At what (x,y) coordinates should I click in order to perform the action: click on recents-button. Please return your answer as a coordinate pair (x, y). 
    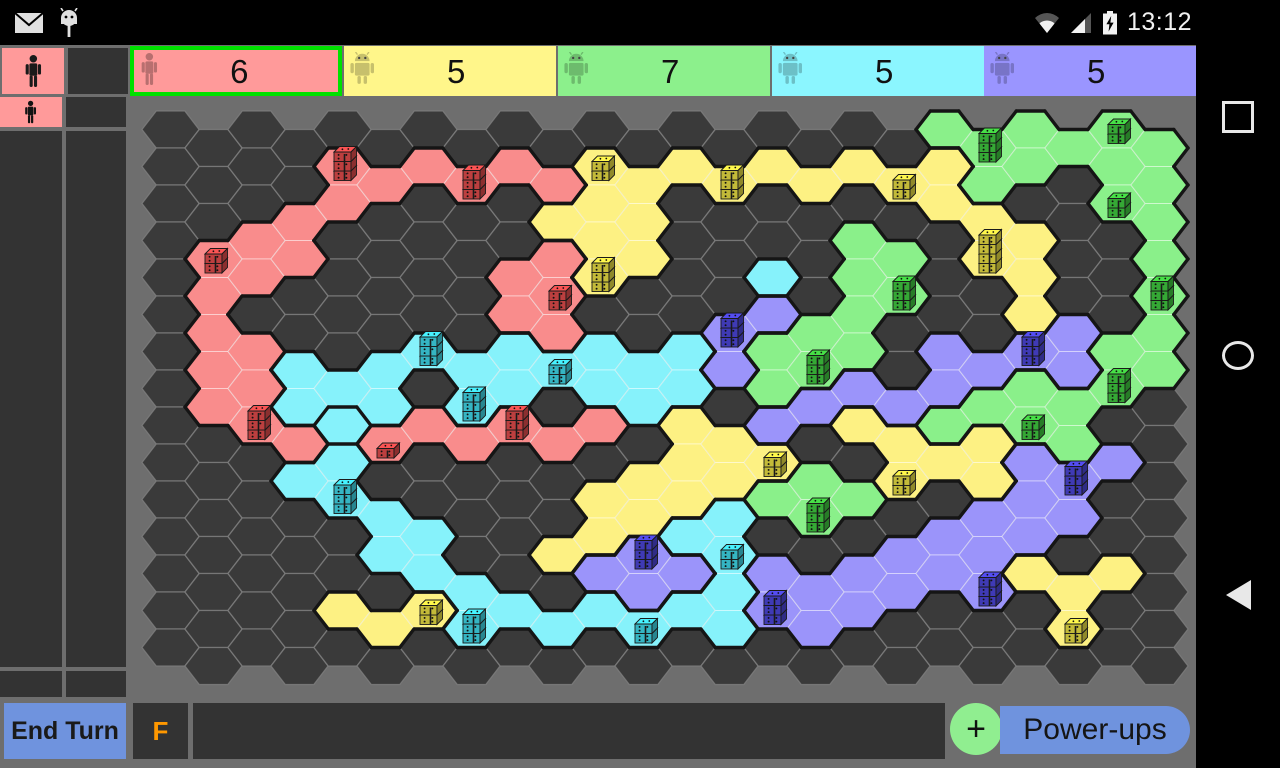
    Looking at the image, I should click on (1238, 117).